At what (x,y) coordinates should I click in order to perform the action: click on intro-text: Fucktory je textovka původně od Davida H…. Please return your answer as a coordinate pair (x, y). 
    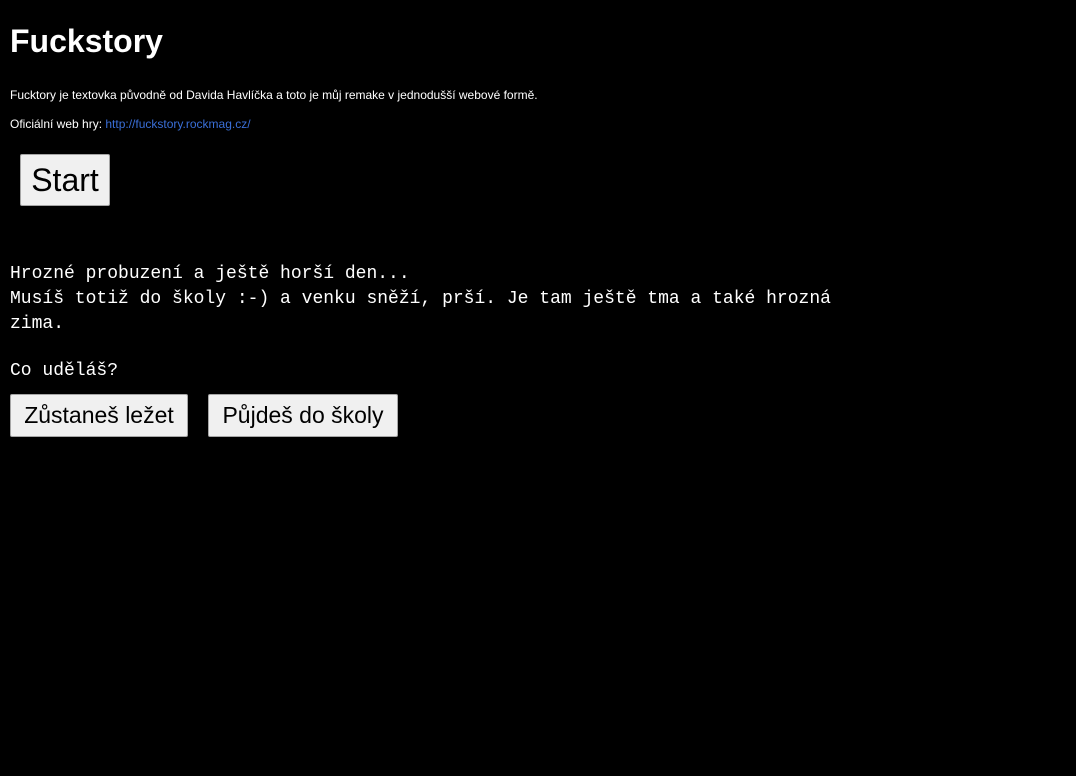
    Looking at the image, I should click on (274, 95).